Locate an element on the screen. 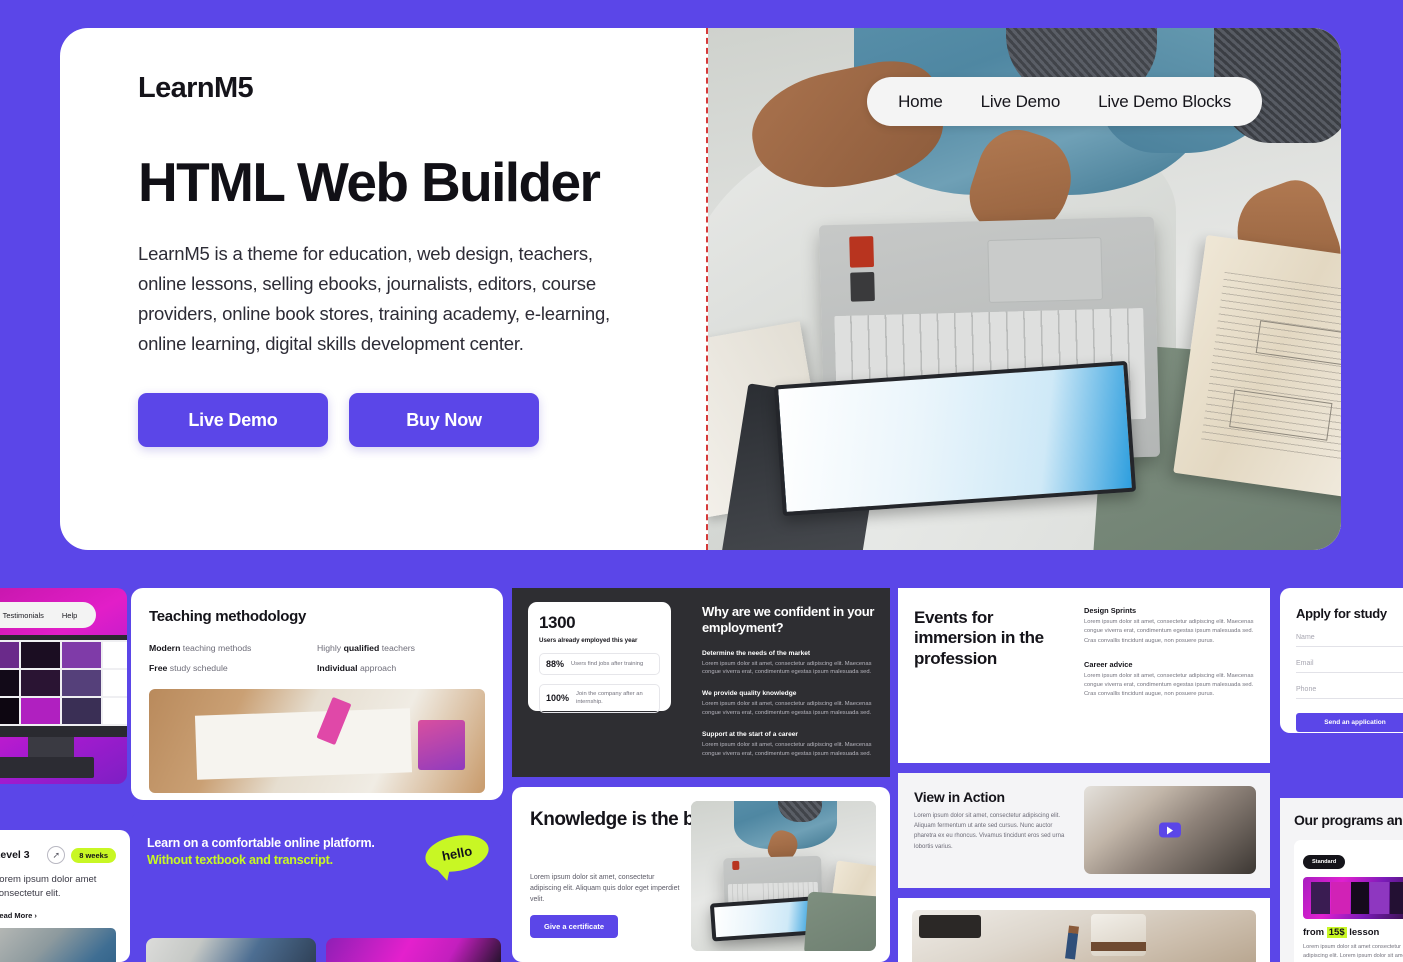  methodology-item: Individual approach is located at coordinates (357, 668).